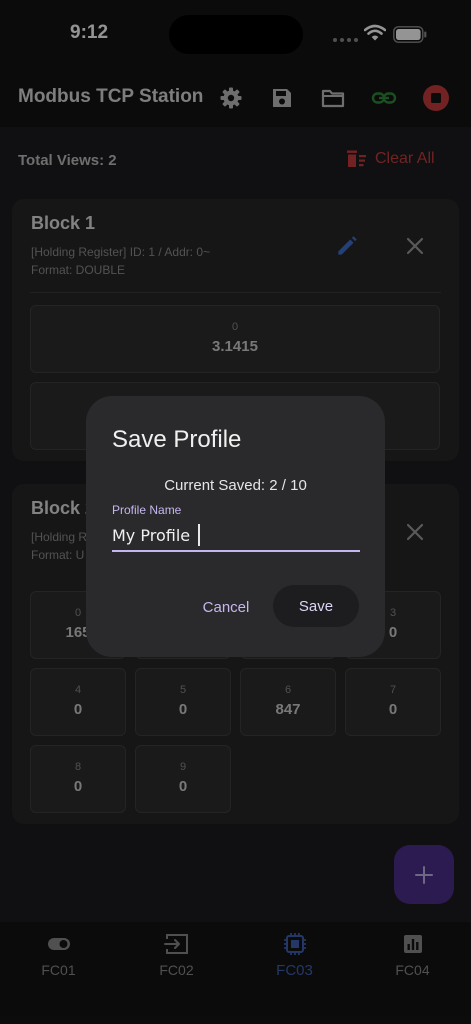 This screenshot has height=1024, width=471. What do you see at coordinates (235, 485) in the screenshot?
I see `saved-count-label: Current Saved: 2 / 10` at bounding box center [235, 485].